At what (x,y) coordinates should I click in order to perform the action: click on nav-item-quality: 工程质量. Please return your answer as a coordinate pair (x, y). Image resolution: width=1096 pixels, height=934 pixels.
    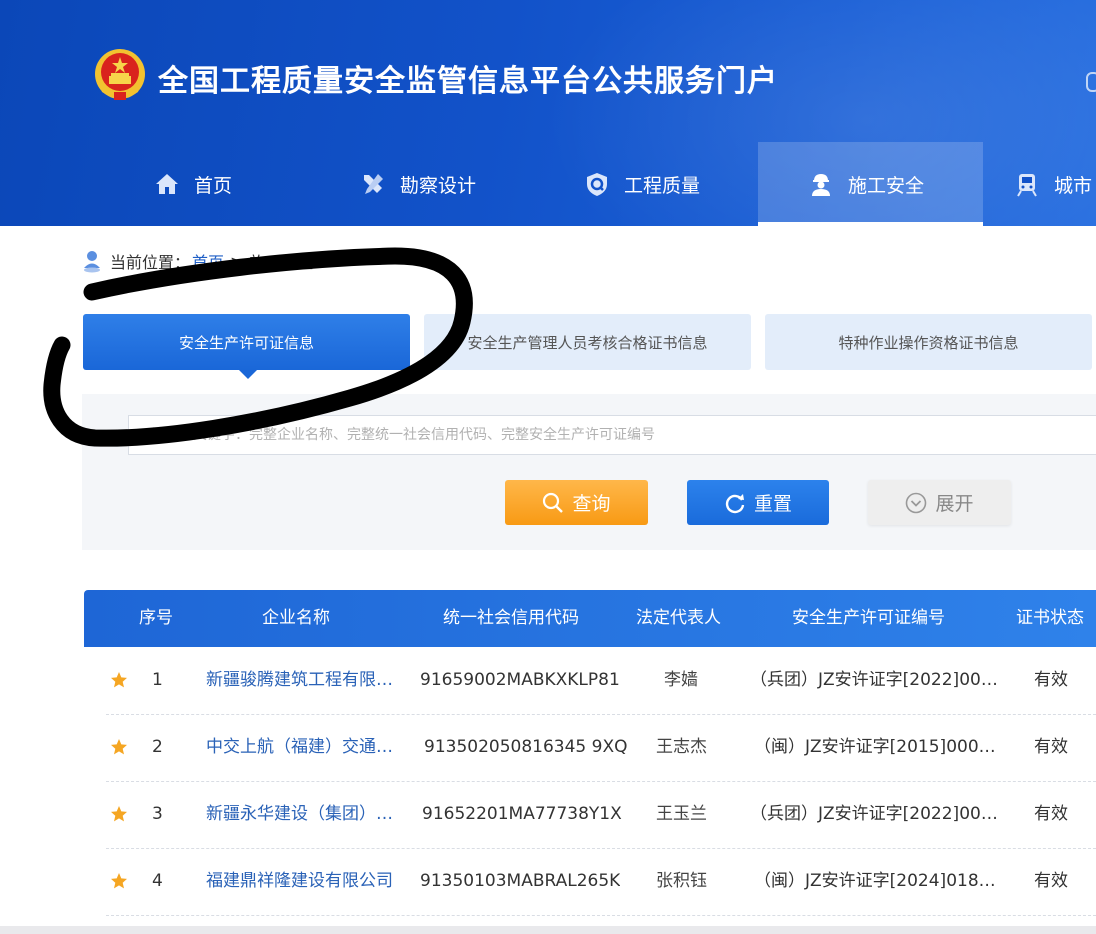
    Looking at the image, I should click on (642, 184).